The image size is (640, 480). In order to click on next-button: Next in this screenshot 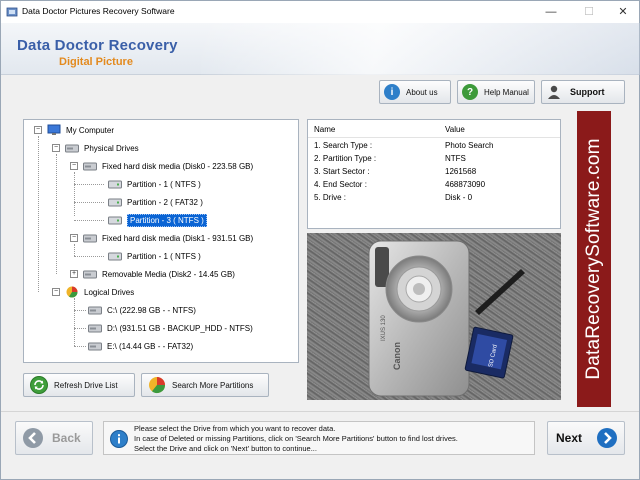, I will do `click(586, 438)`.